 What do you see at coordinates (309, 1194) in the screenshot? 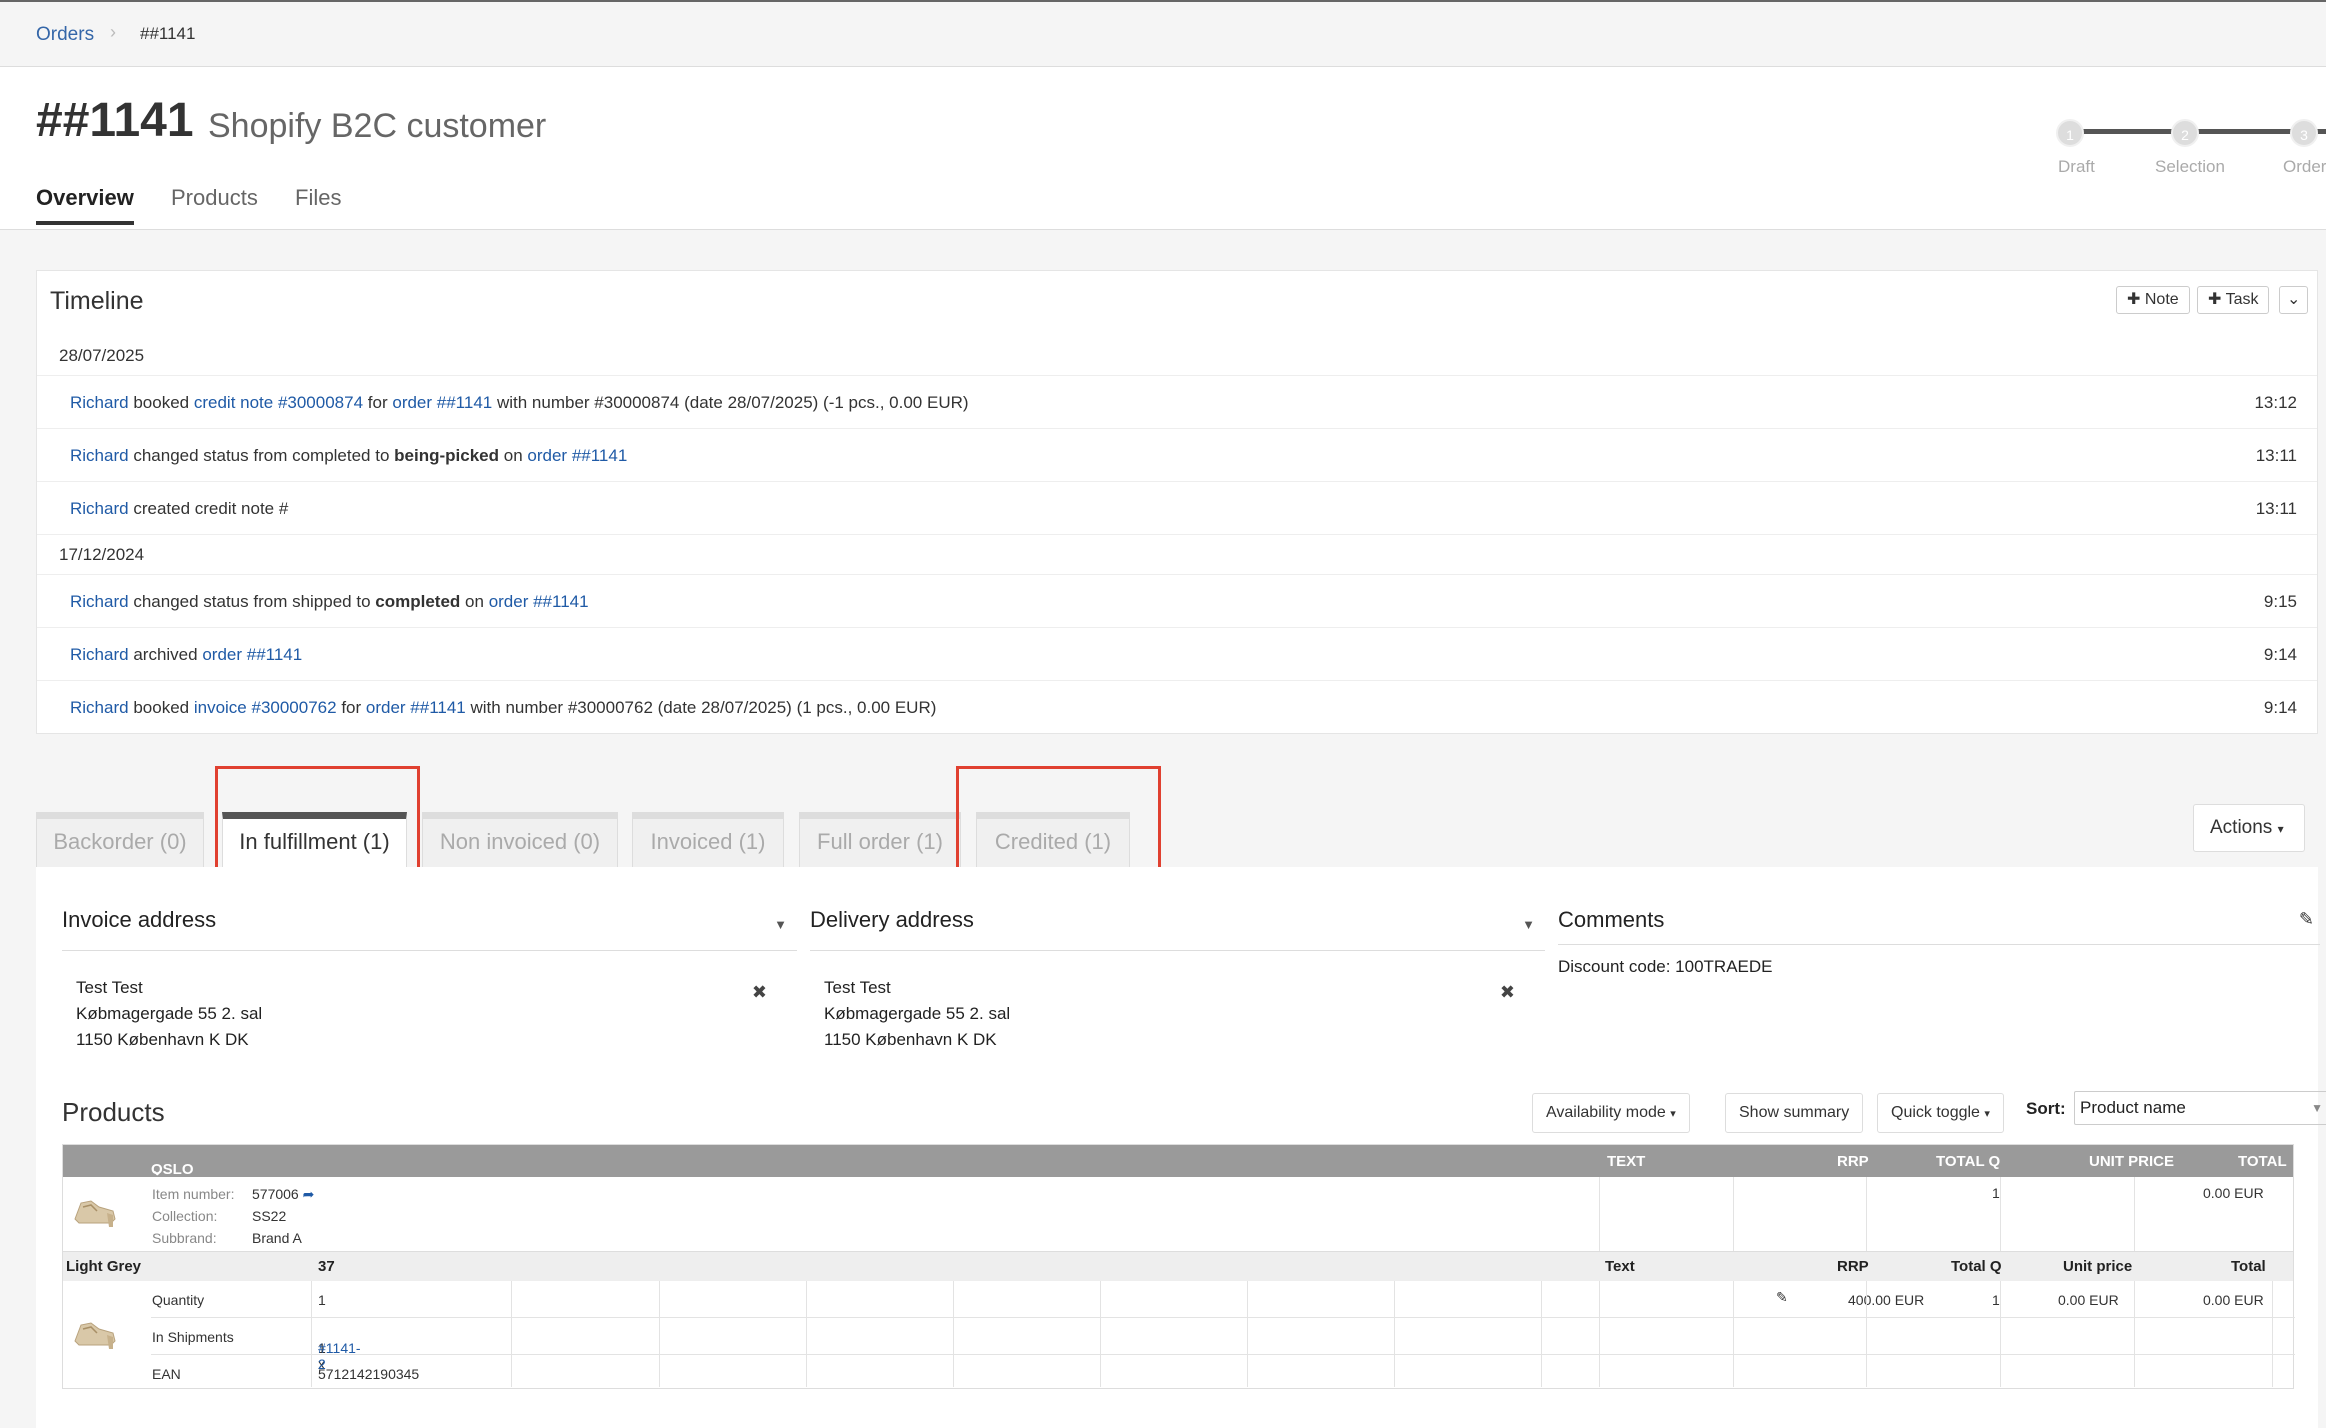
I see `share-arrow-icon: ➦` at bounding box center [309, 1194].